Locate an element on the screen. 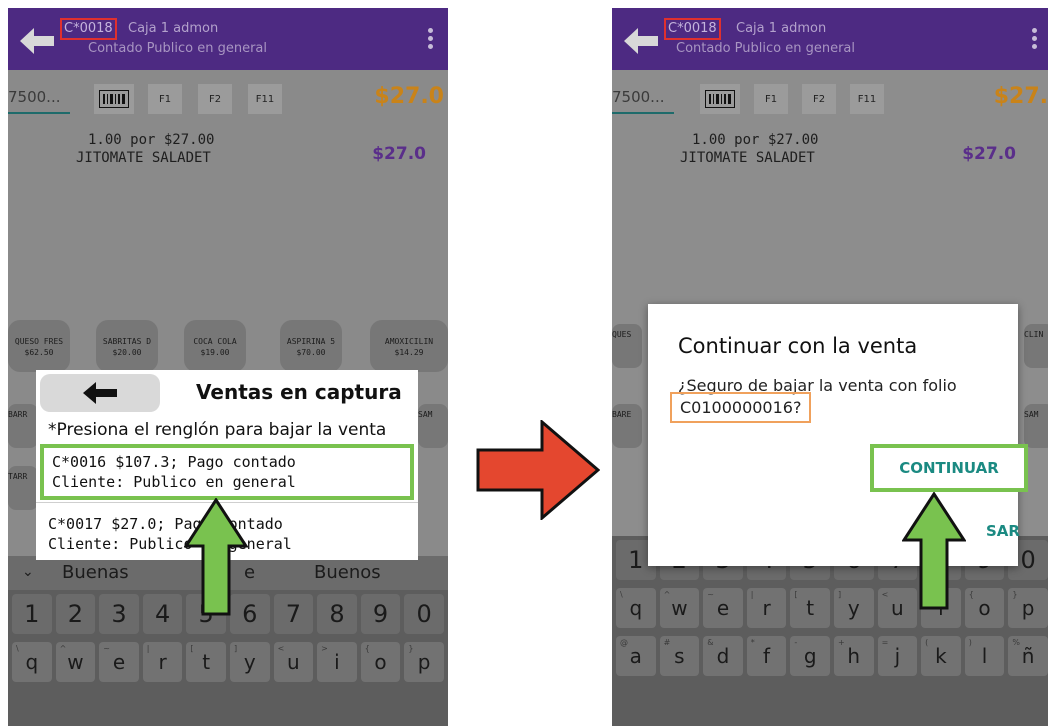  suggestion-item: Buenas is located at coordinates (95, 572).